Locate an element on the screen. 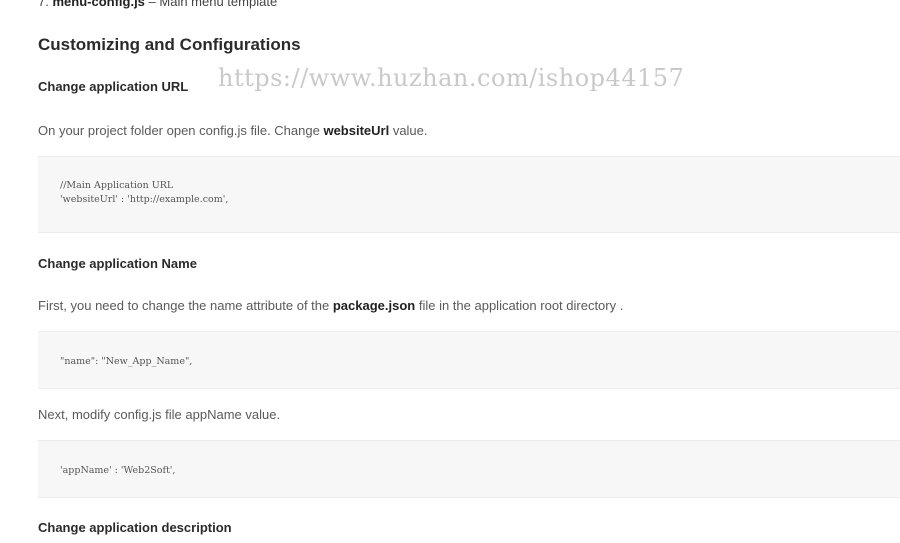  name-intro-text-end: file in the application root directory . is located at coordinates (519, 305).